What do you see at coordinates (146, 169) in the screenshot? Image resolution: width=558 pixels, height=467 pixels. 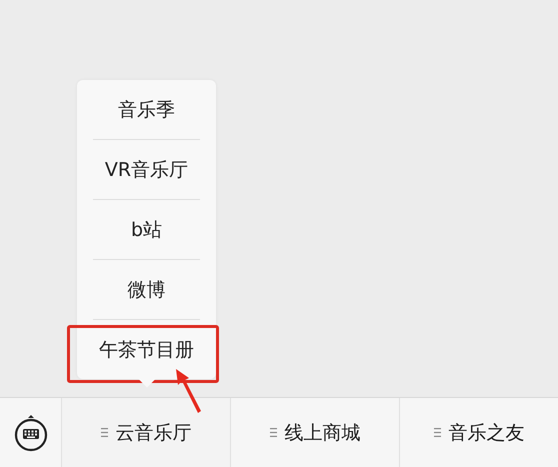 I see `submenu-item: VR音乐厅` at bounding box center [146, 169].